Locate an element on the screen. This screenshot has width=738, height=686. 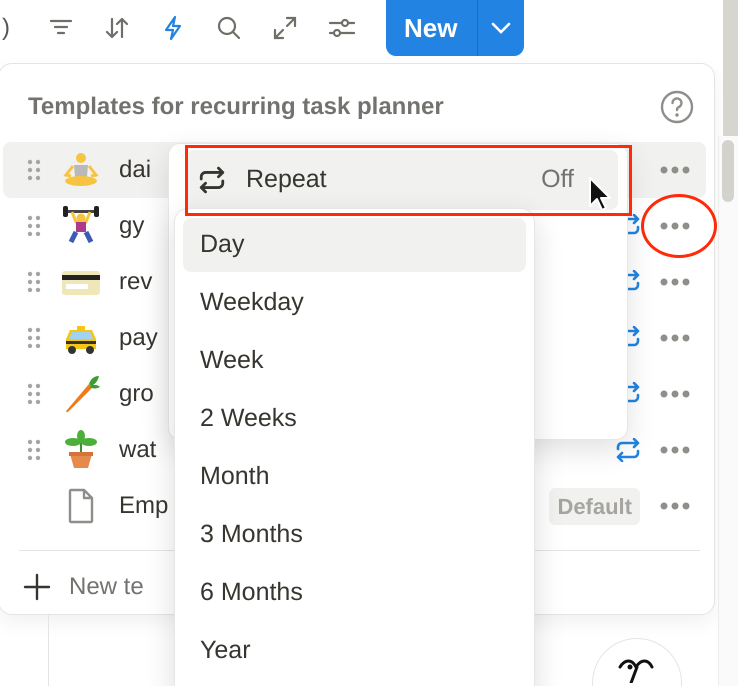
dropdown-option: 3 Months is located at coordinates (354, 535).